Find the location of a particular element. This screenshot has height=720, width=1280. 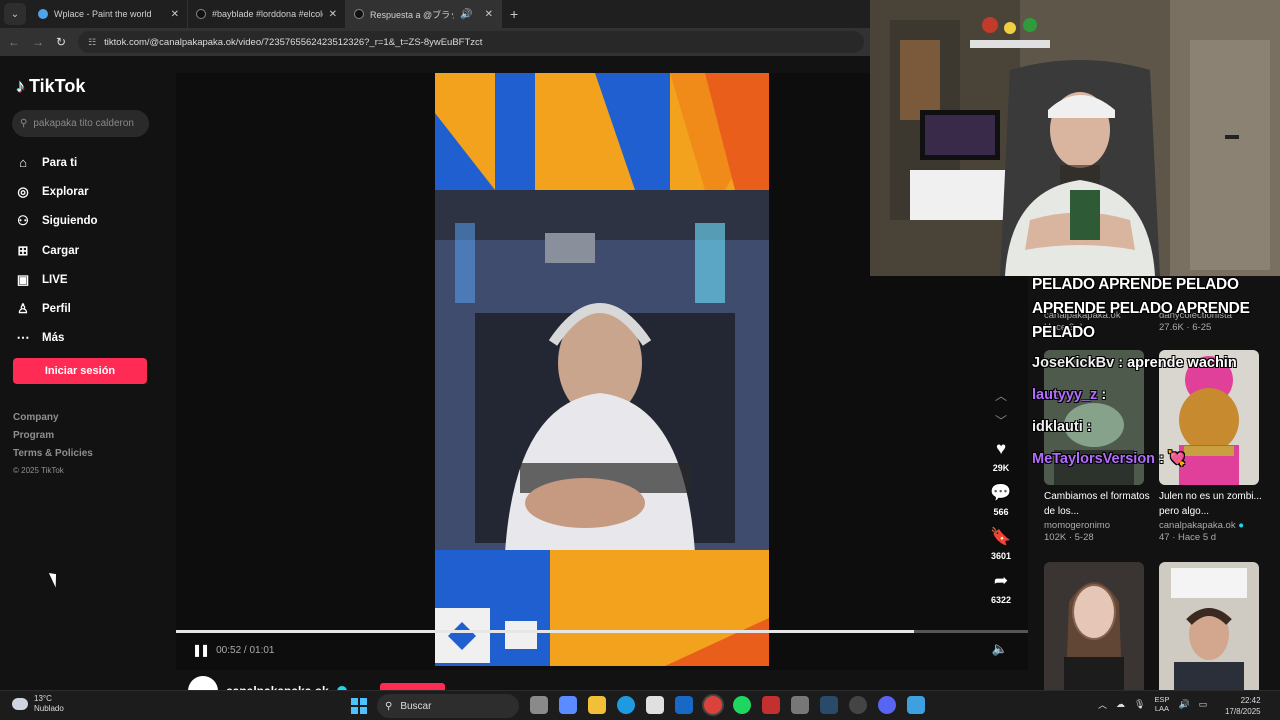

footer-link-program: Program is located at coordinates (53, 439).